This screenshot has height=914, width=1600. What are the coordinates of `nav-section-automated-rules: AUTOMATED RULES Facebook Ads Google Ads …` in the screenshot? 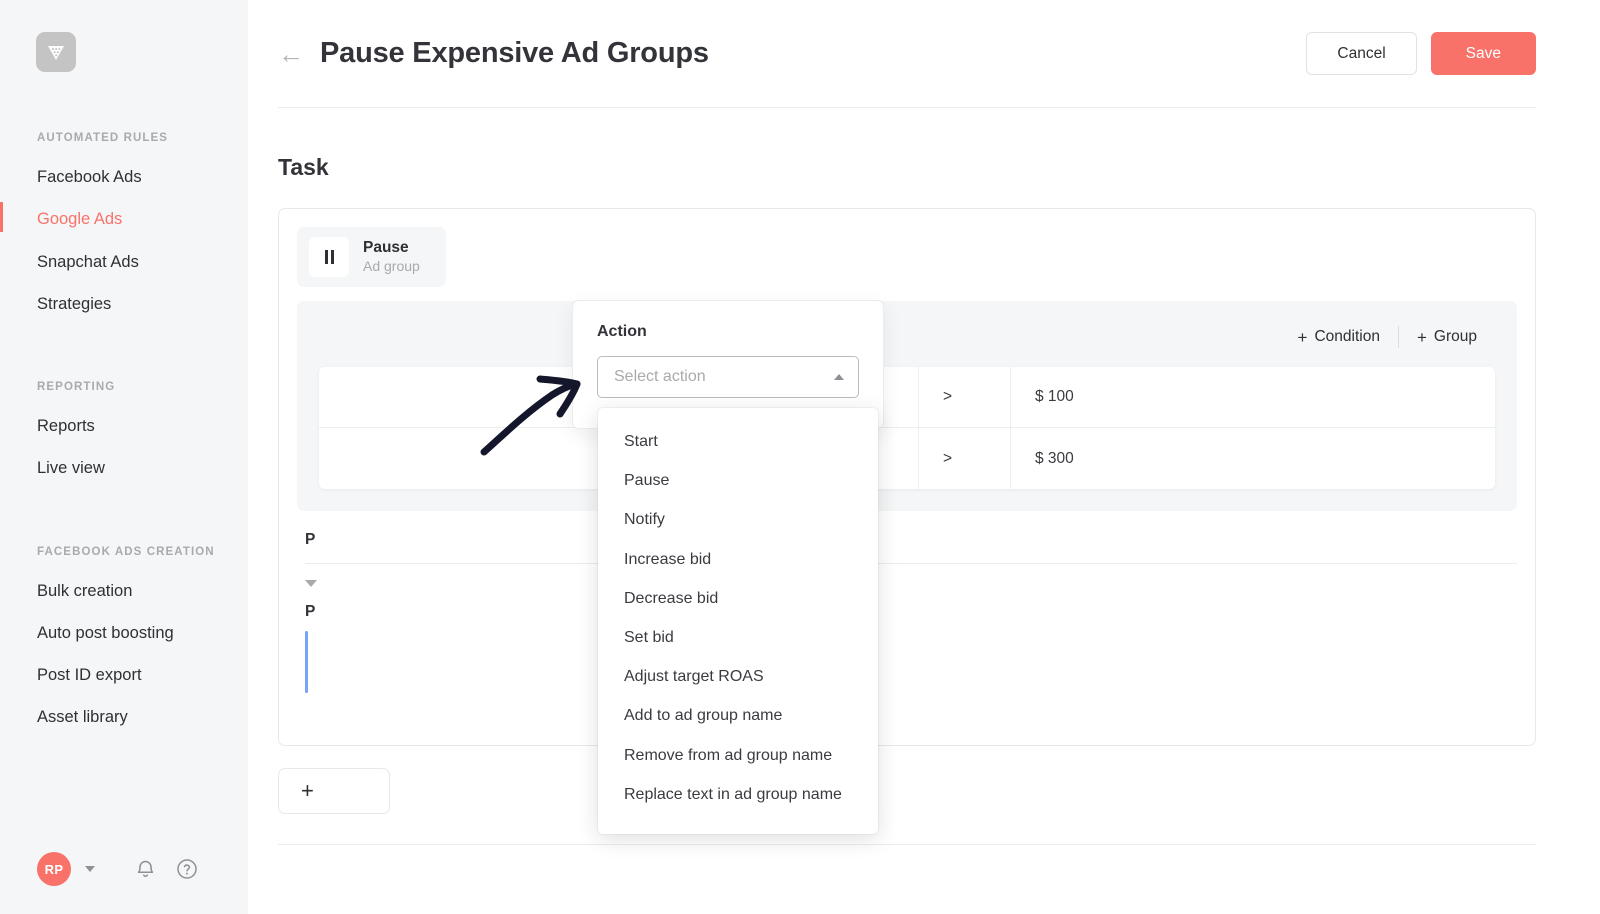 It's located at (124, 228).